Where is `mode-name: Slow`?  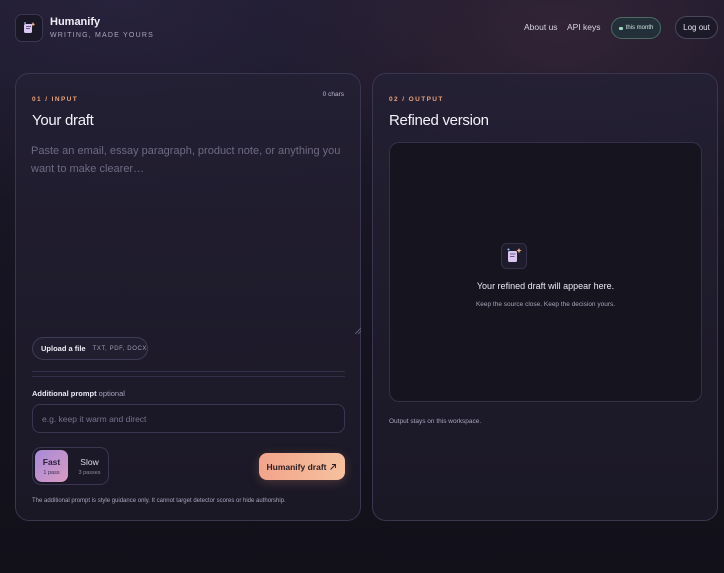 mode-name: Slow is located at coordinates (89, 461).